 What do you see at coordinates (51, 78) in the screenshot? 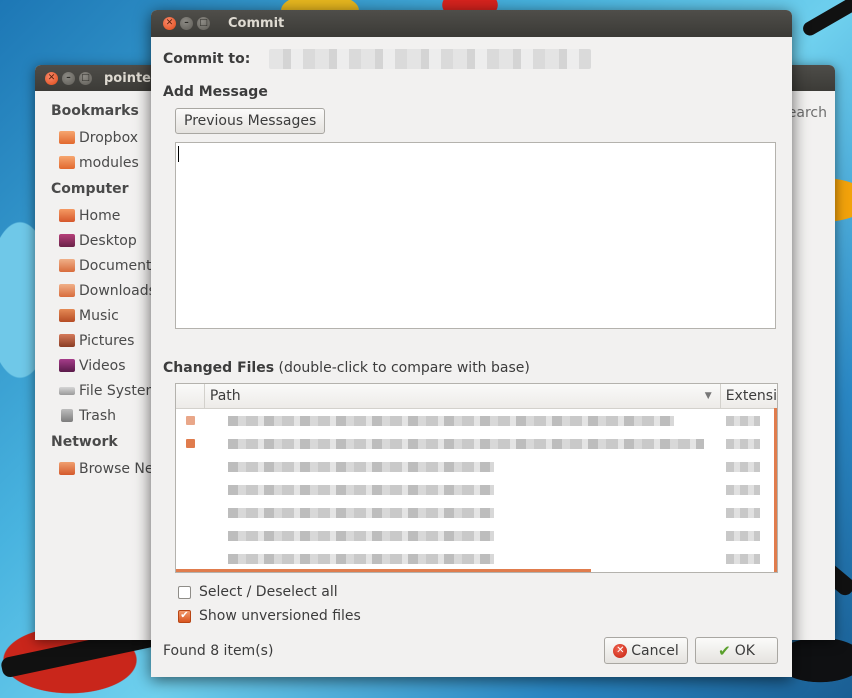
I see `fm-close-icon: ✕` at bounding box center [51, 78].